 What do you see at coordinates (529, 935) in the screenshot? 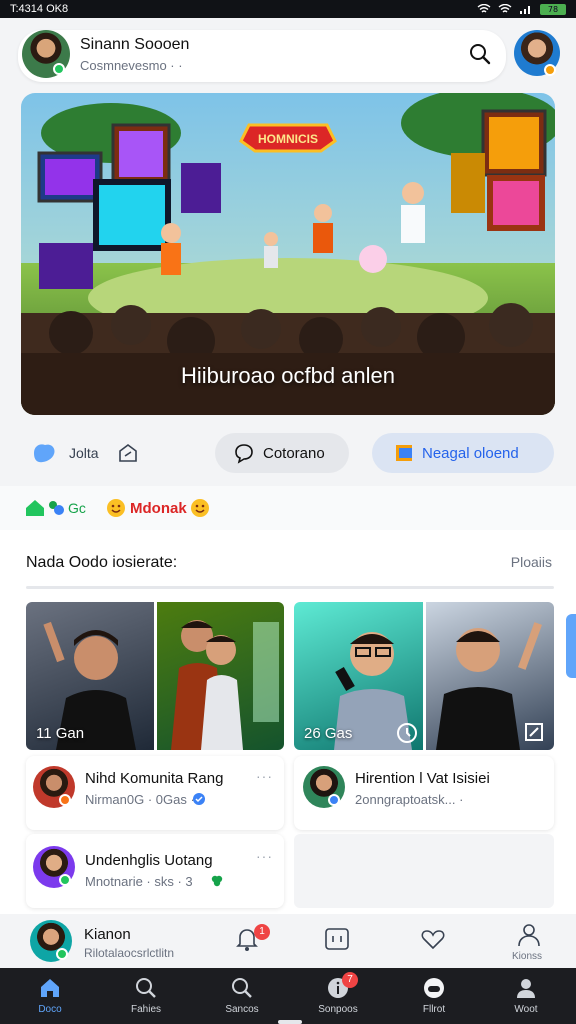
I see `profile-icon` at bounding box center [529, 935].